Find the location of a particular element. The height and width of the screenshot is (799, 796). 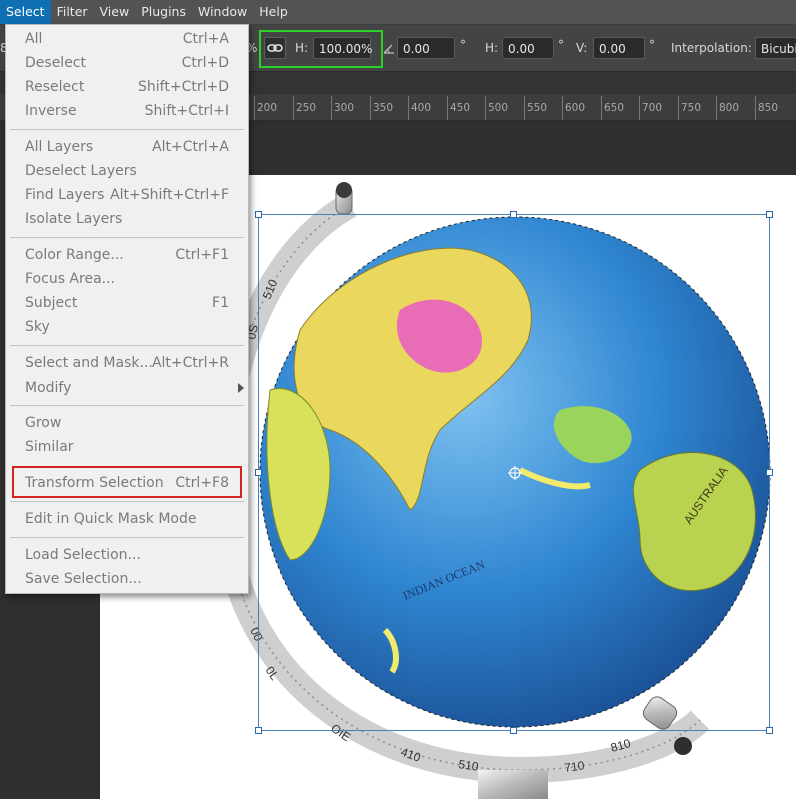

transform-handle-bottom is located at coordinates (513, 730).